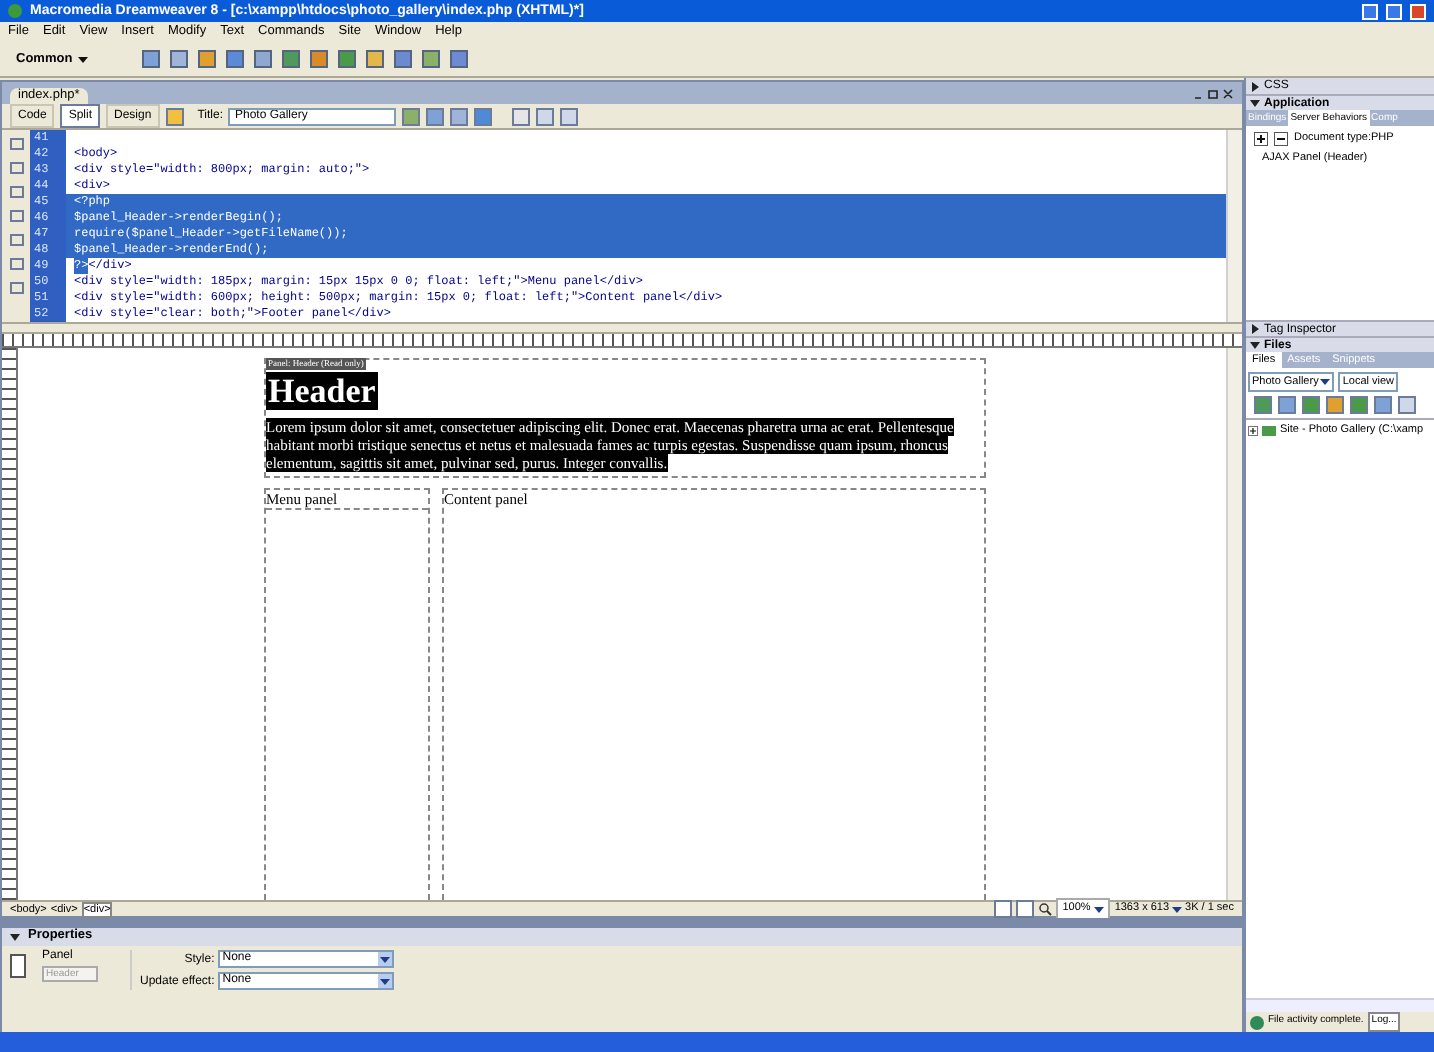  What do you see at coordinates (1253, 430) in the screenshot?
I see `expand-icon` at bounding box center [1253, 430].